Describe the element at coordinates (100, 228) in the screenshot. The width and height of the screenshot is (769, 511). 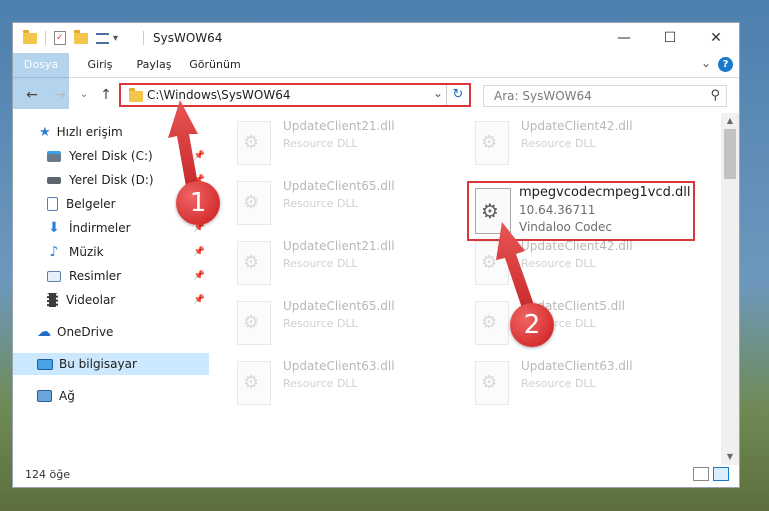
I see `sidebar-item-label: İndirmeler` at that location.